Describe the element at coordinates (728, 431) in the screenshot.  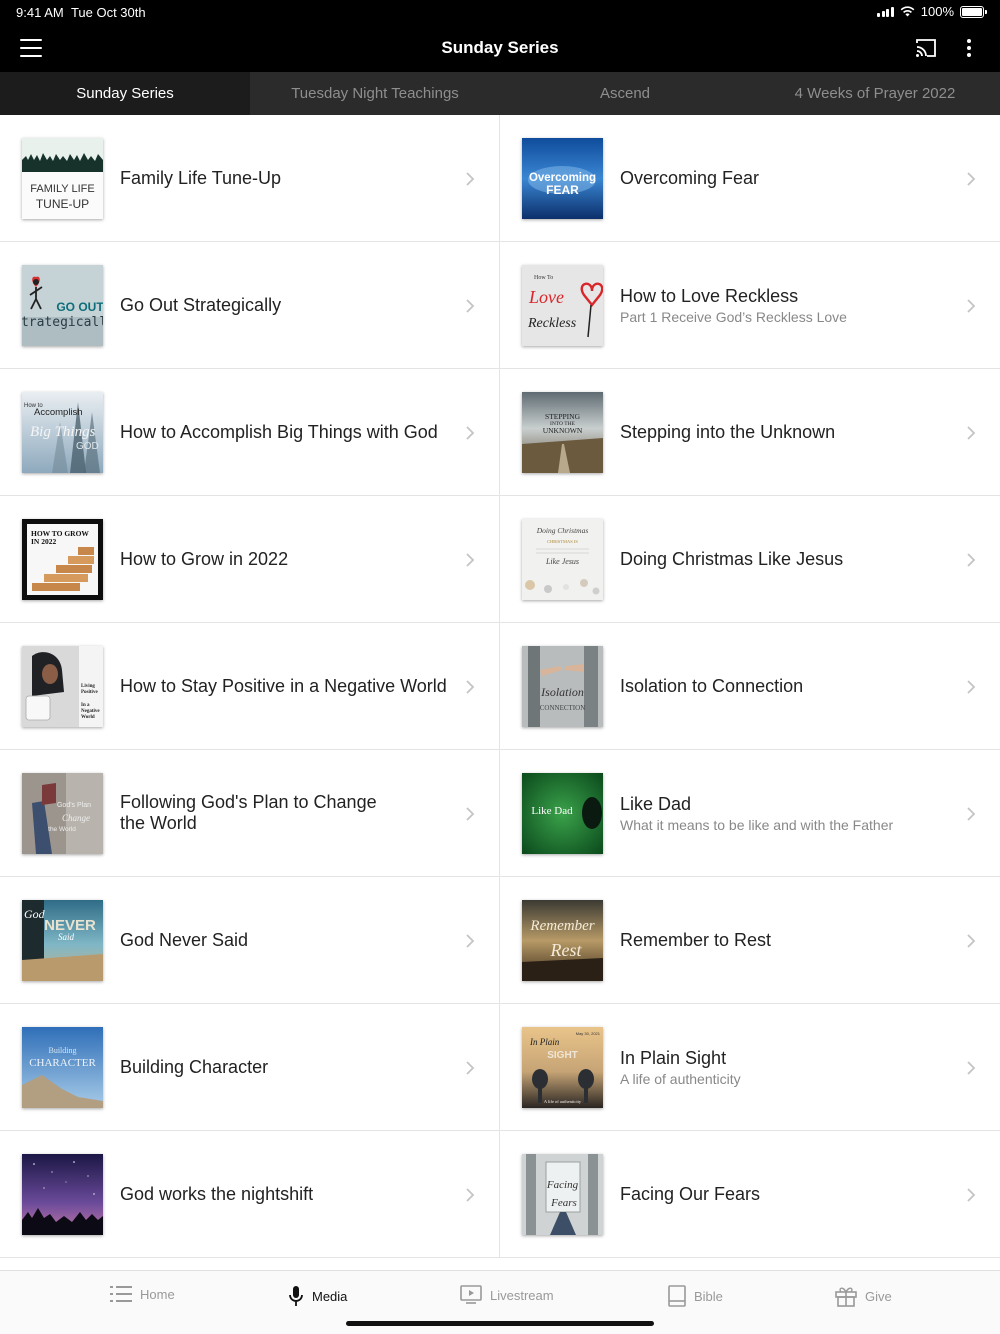
I see `series-title: Stepping into the Unknown` at that location.